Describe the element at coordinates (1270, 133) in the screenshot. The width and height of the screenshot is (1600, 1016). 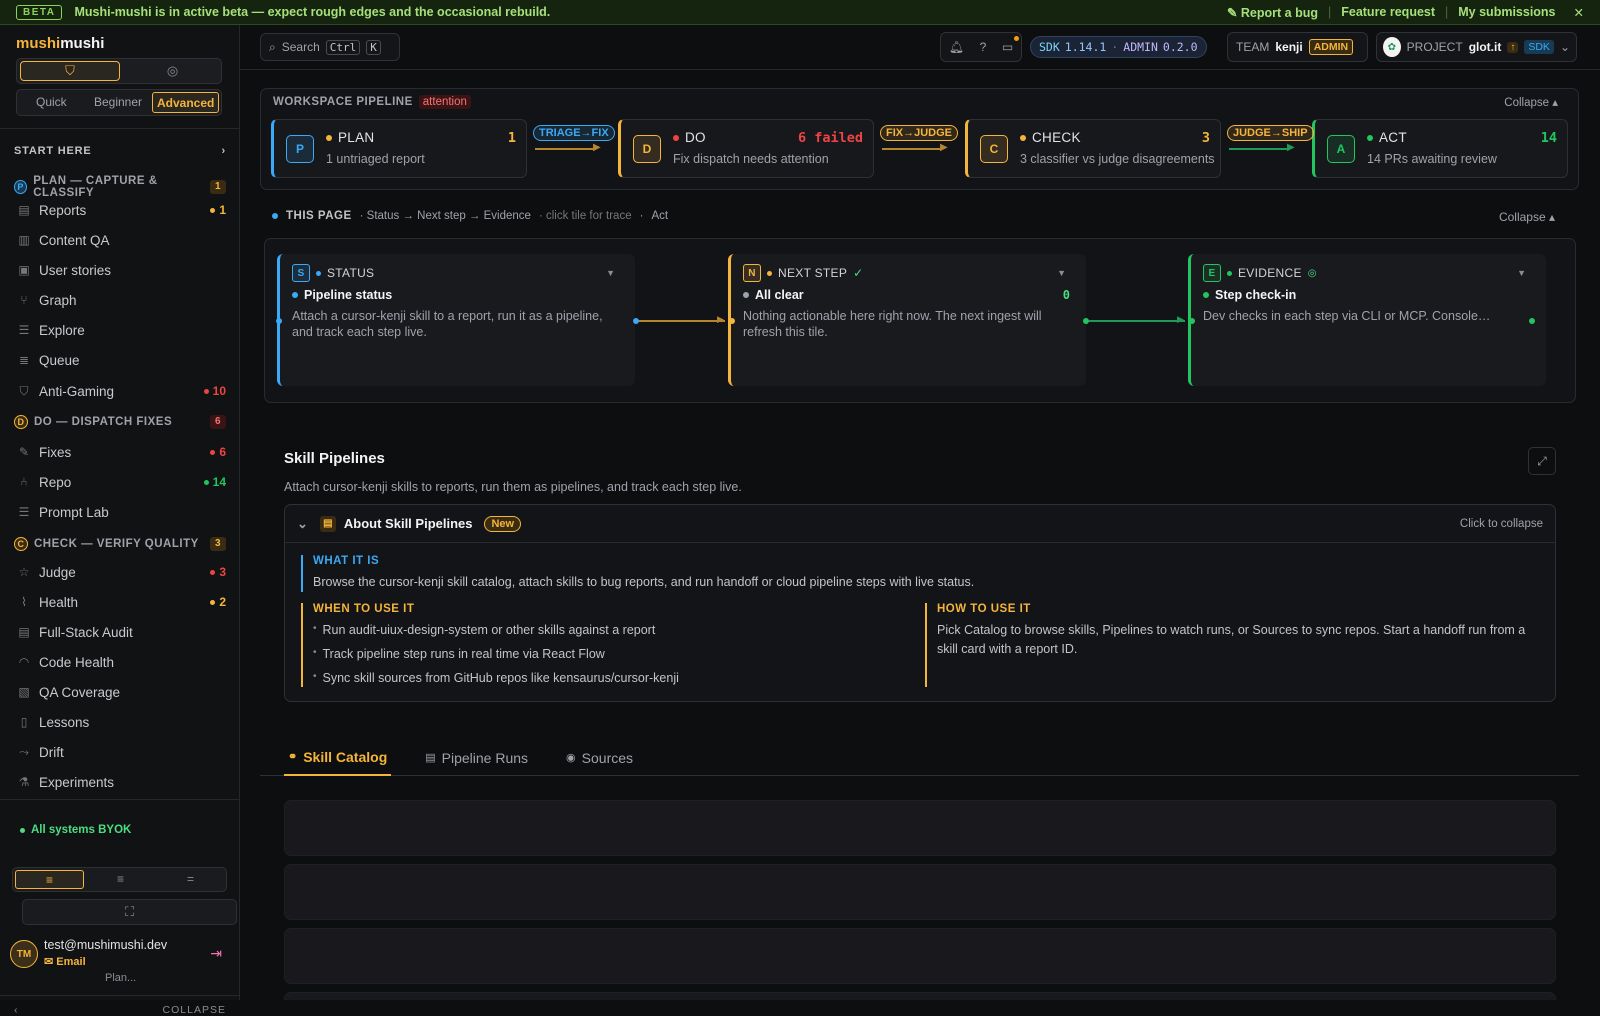
I see `connector-label: JUDGE→SHIP` at that location.